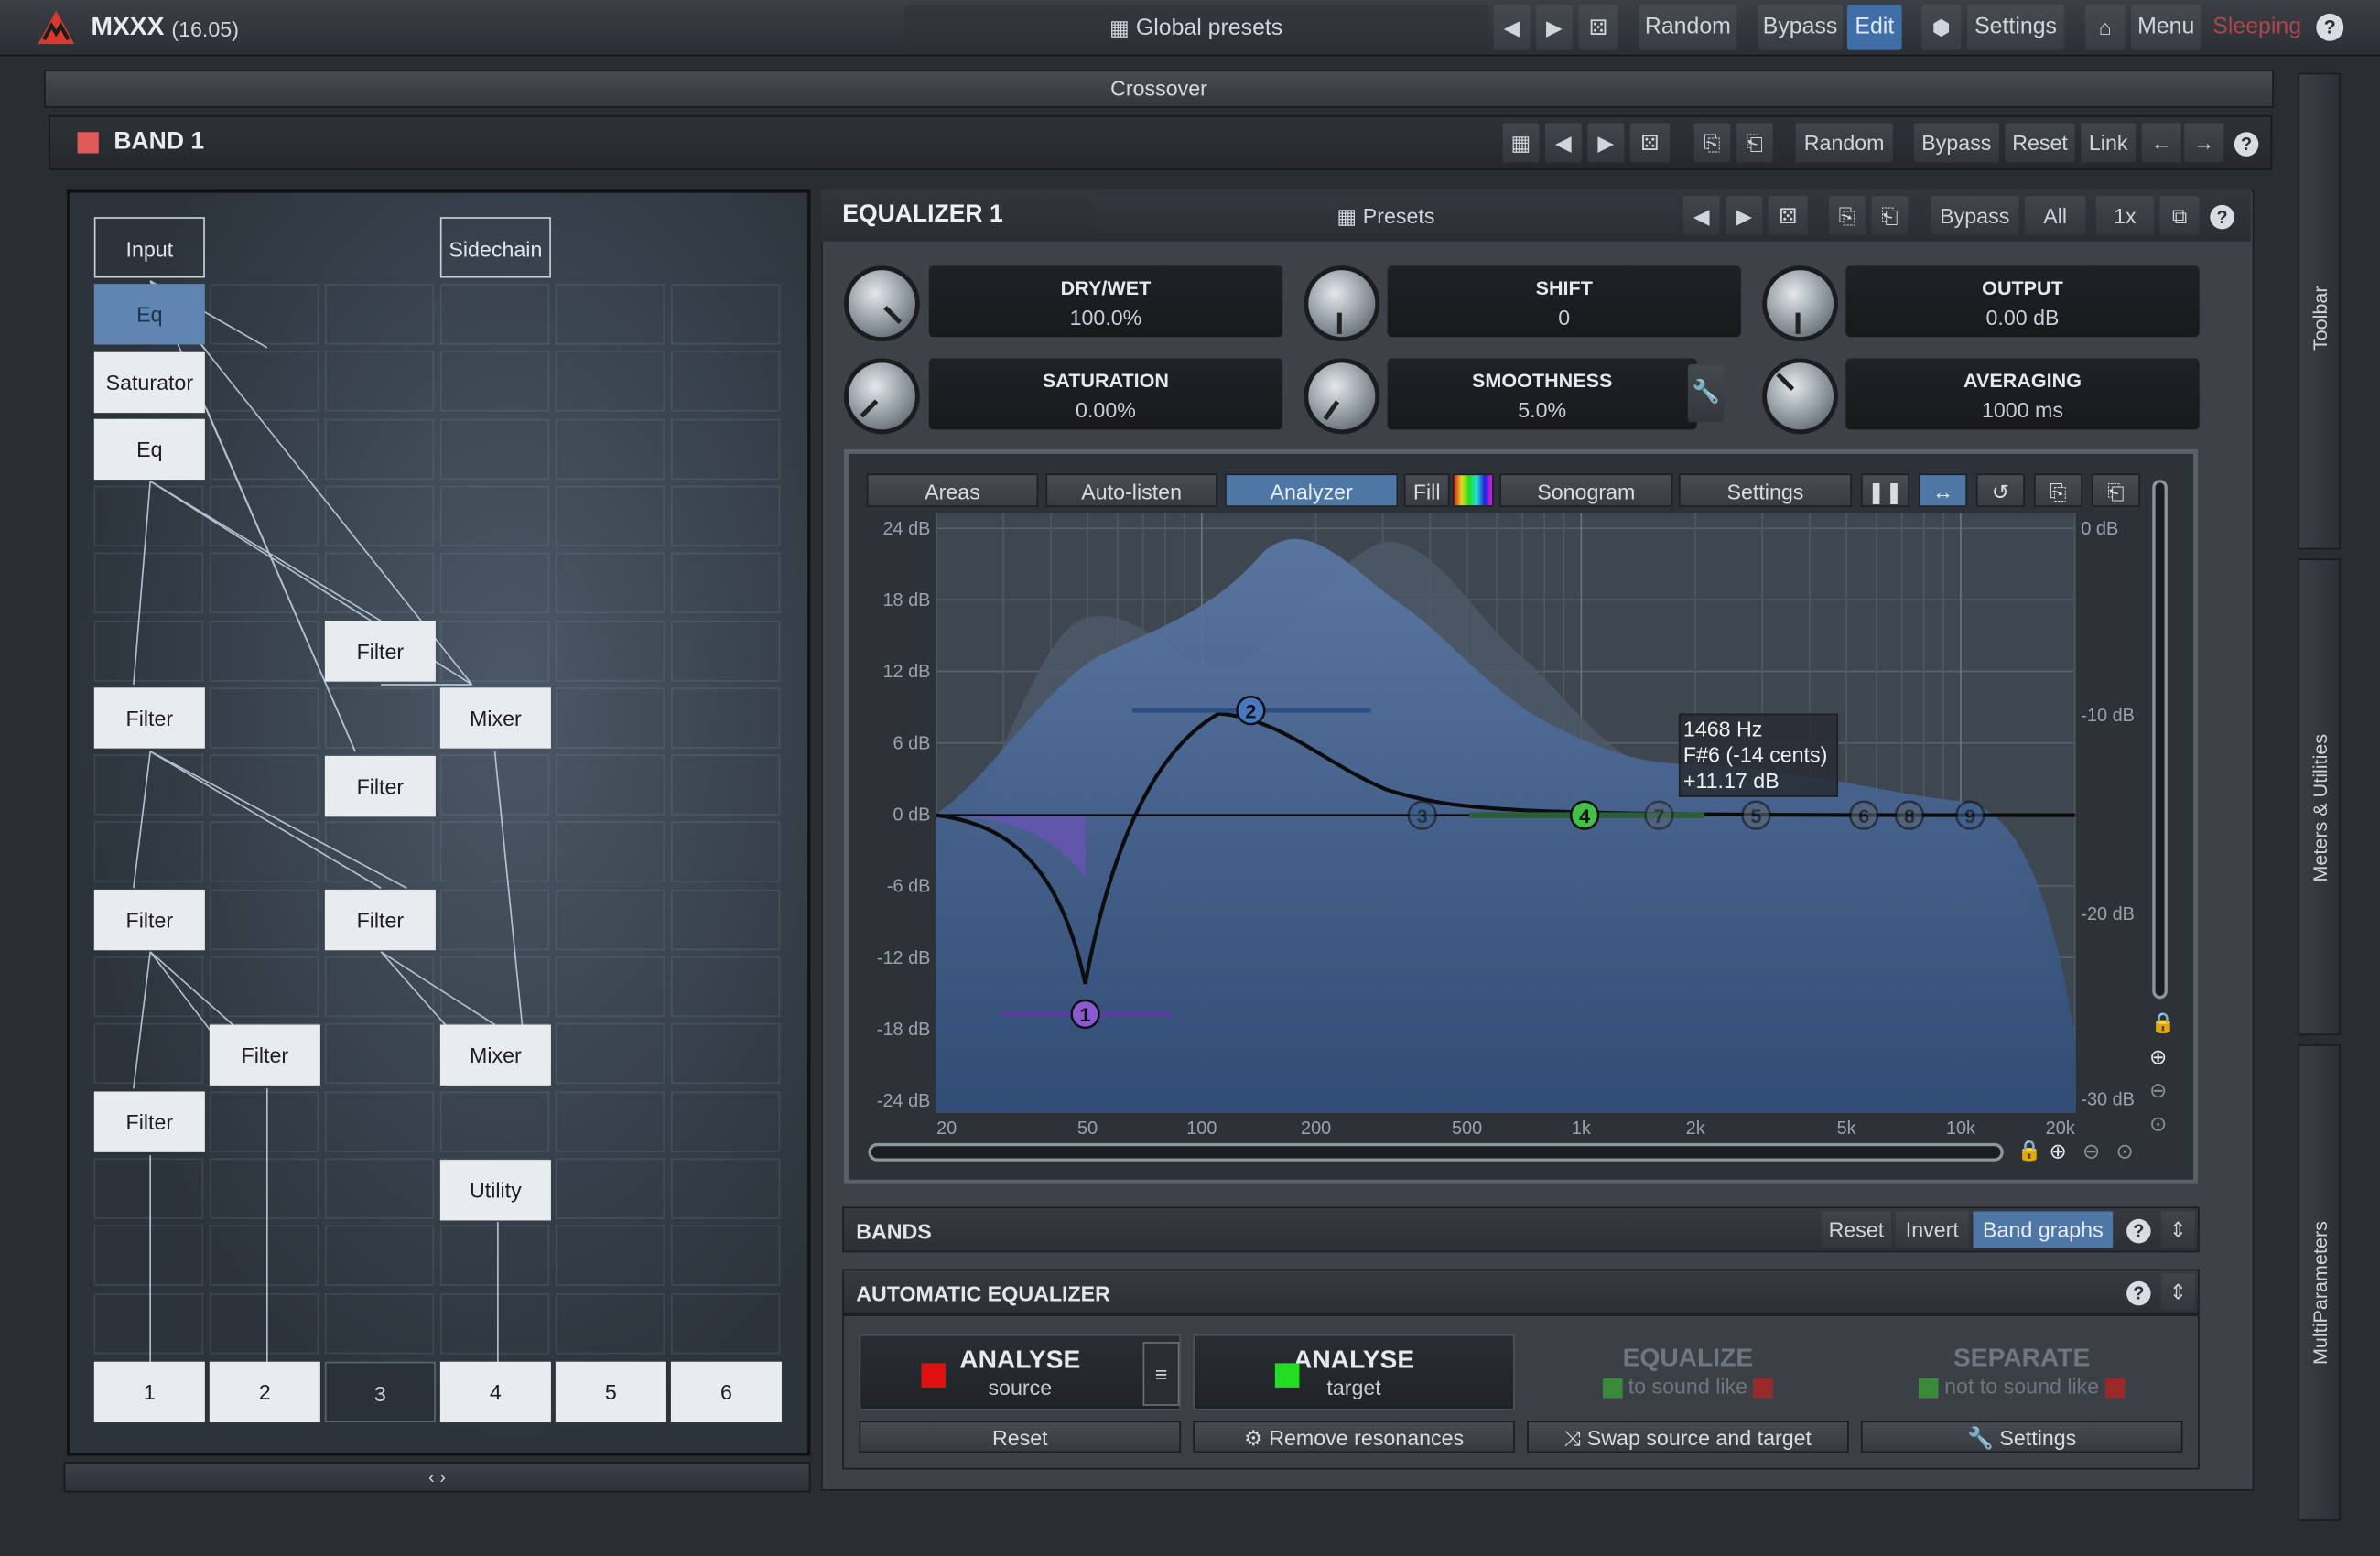 The image size is (2380, 1556). Describe the element at coordinates (149, 382) in the screenshot. I see `saturator-node: Saturator` at that location.